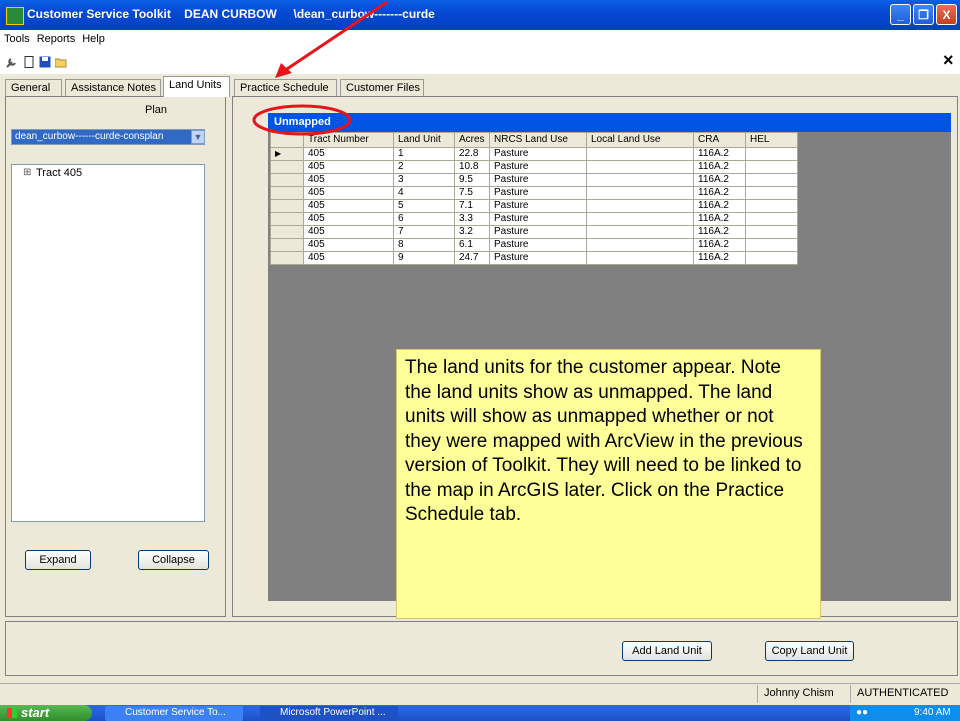  I want to click on table-cell: 24.7, so click(472, 258).